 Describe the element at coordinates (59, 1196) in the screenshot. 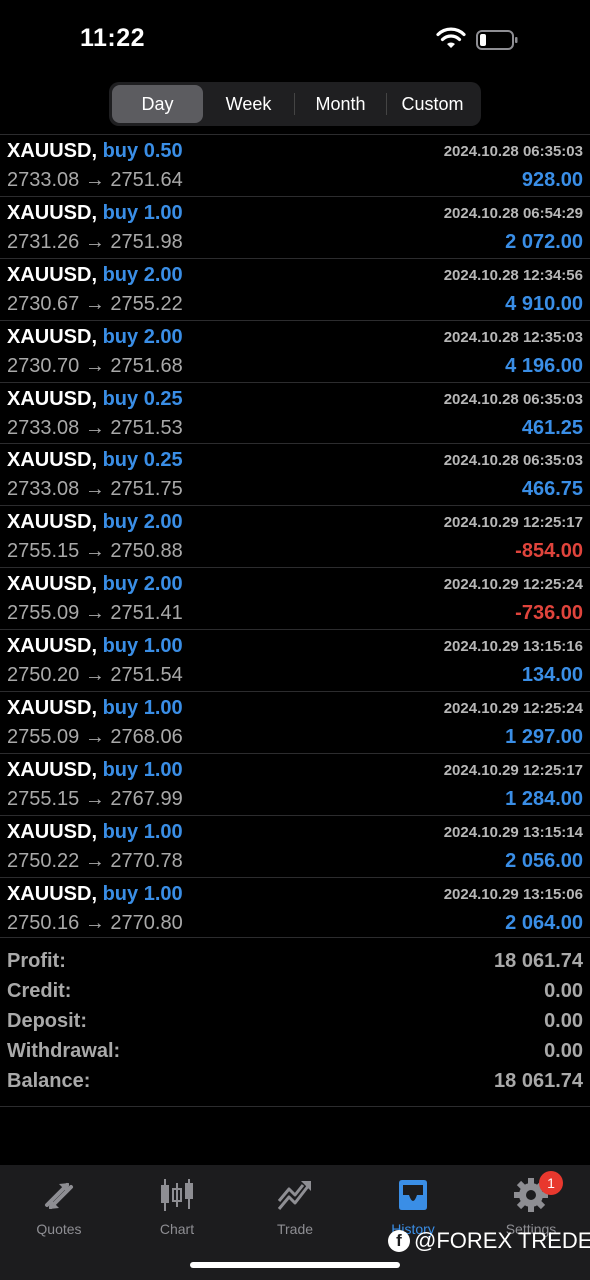

I see `quotes-icon` at that location.